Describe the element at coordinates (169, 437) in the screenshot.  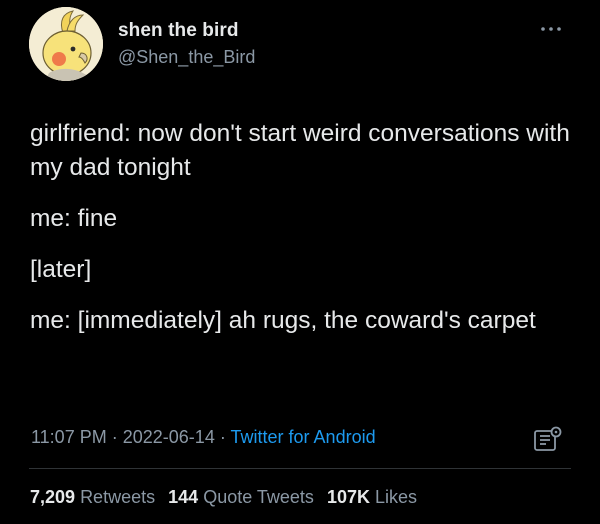
I see `tweet-date: 2022-06-14` at that location.